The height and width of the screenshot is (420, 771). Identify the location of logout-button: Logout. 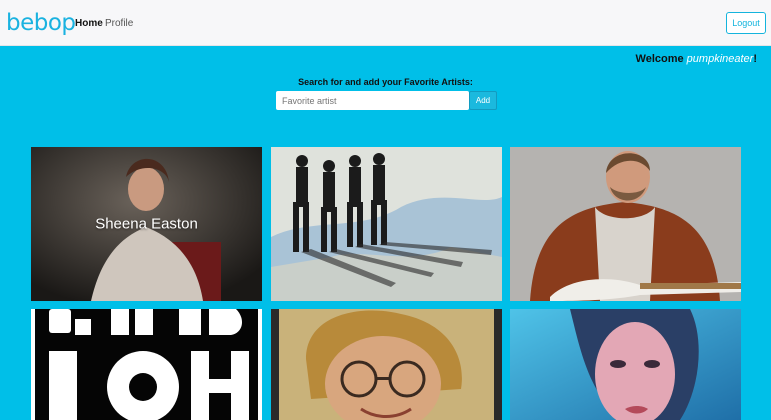
(746, 23).